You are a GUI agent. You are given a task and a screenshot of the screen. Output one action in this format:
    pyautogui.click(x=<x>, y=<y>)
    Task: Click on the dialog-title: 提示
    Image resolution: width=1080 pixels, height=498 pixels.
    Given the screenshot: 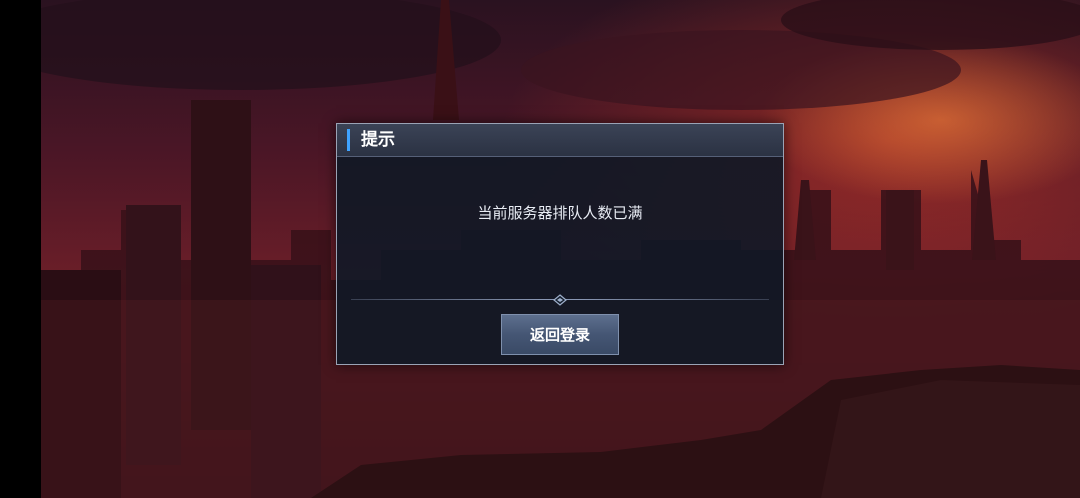 What is the action you would take?
    pyautogui.click(x=378, y=140)
    